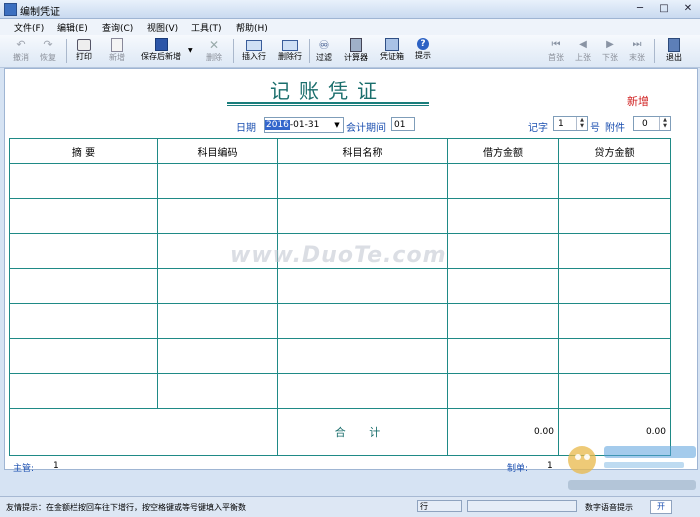  I want to click on new-button: 新增, so click(117, 51).